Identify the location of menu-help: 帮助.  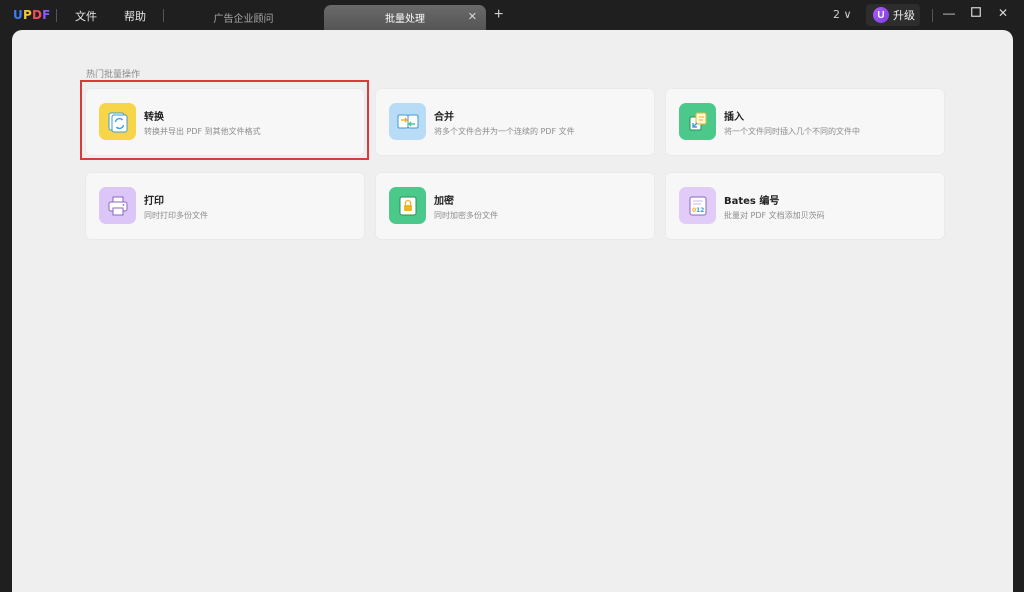
(135, 16).